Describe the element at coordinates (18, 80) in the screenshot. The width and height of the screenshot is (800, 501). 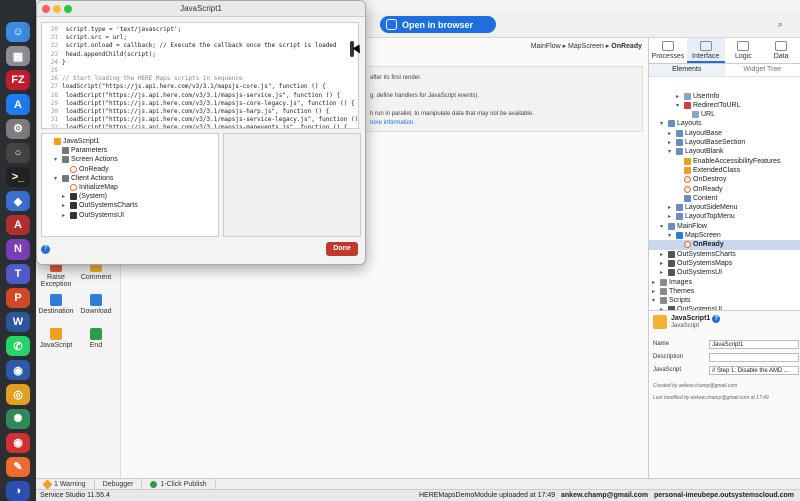
I see `filezilla-icon: FZ` at that location.